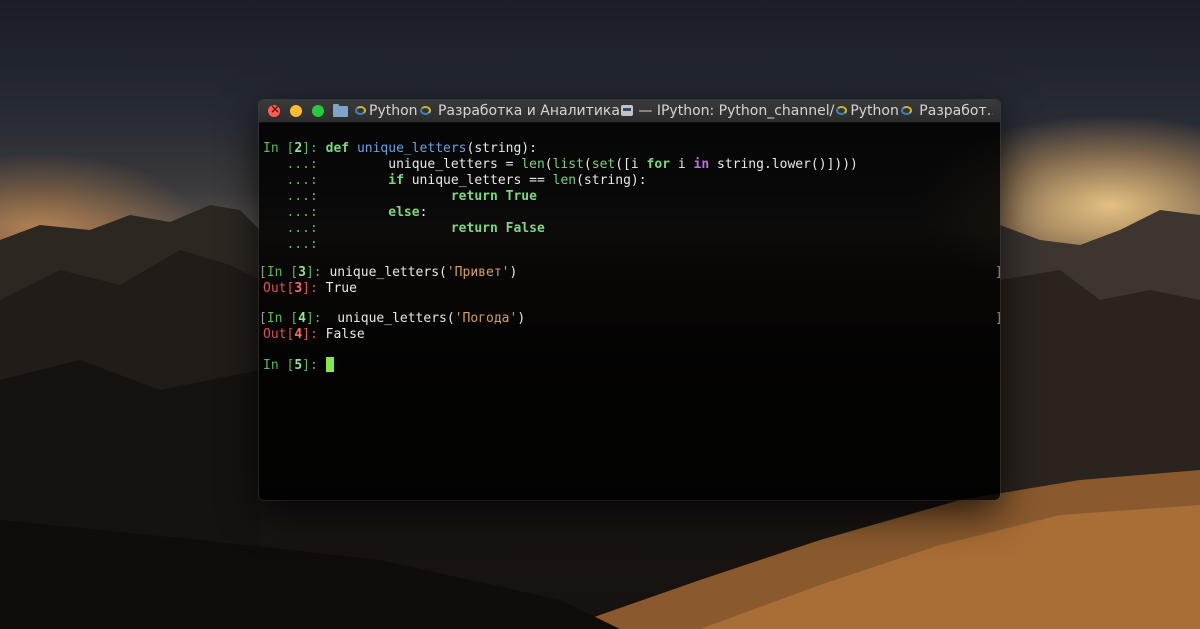  I want to click on input-prompt: In [3]:, so click(298, 272).